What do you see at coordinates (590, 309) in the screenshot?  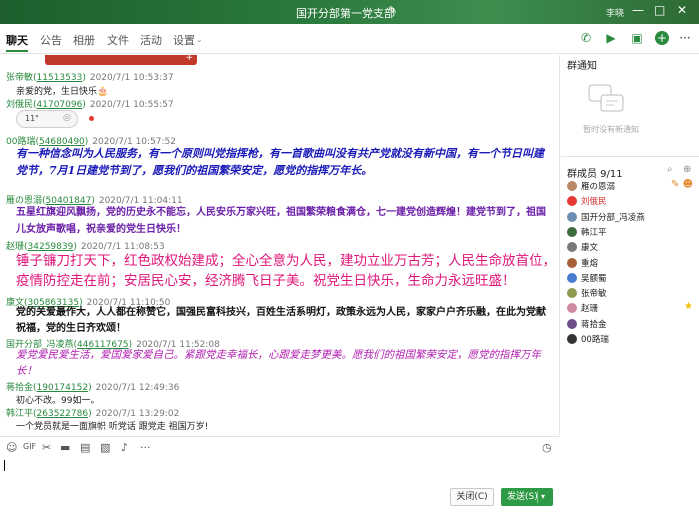 I see `member-name: 赵珊` at bounding box center [590, 309].